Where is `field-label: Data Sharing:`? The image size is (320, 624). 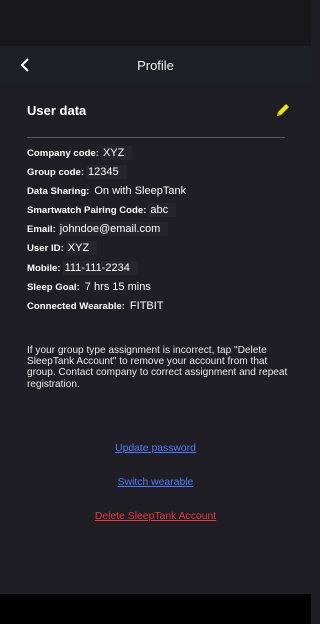
field-label: Data Sharing: is located at coordinates (58, 192).